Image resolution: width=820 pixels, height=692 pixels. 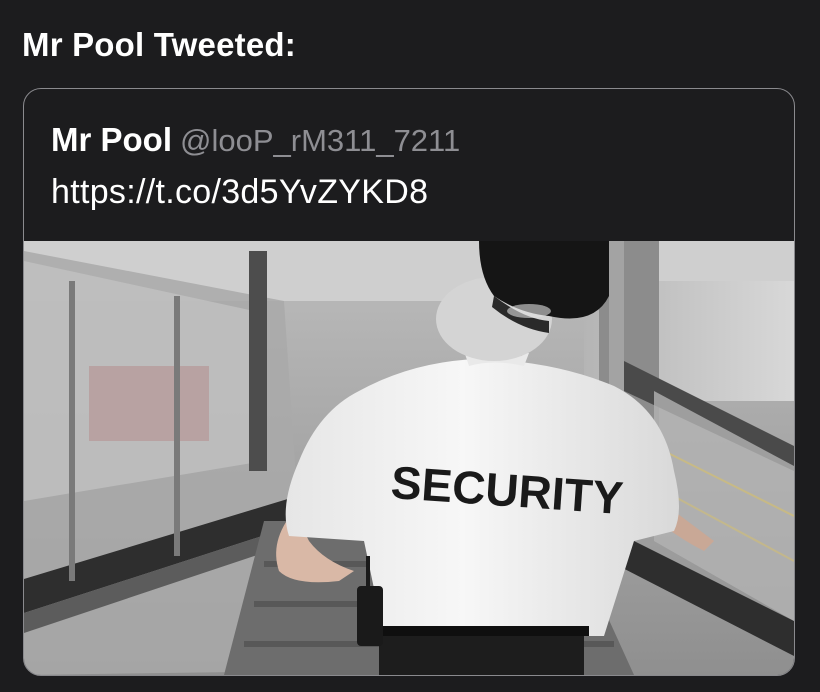 What do you see at coordinates (239, 192) in the screenshot?
I see `tweet-link: https://t.co/3d5YvZYKD8` at bounding box center [239, 192].